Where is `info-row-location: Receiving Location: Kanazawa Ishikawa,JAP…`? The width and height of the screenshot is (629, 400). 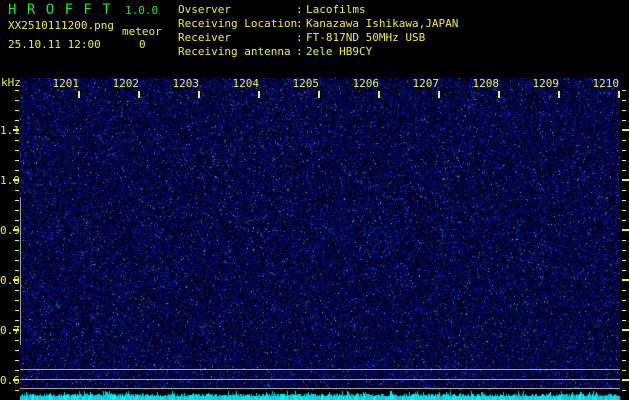 info-row-location: Receiving Location: Kanazawa Ishikawa,JAP… is located at coordinates (318, 24).